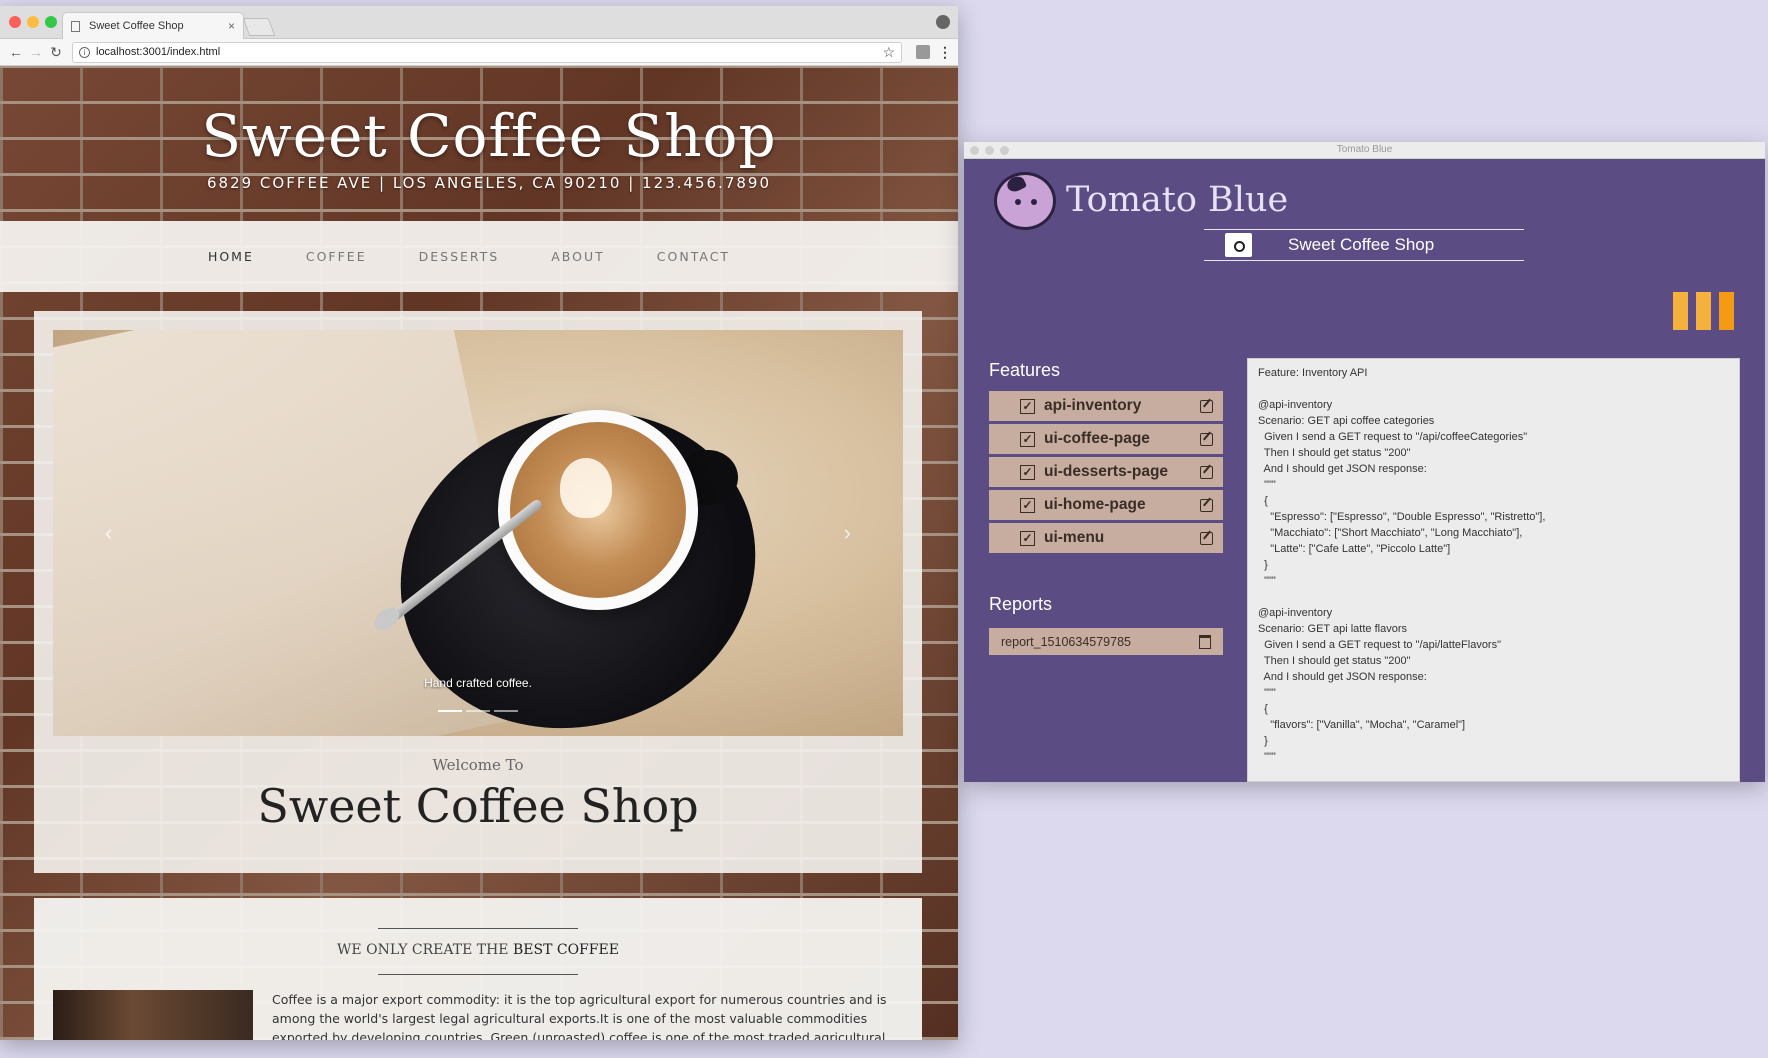  I want to click on welcome-title: Sweet Coffee Shop, so click(478, 806).